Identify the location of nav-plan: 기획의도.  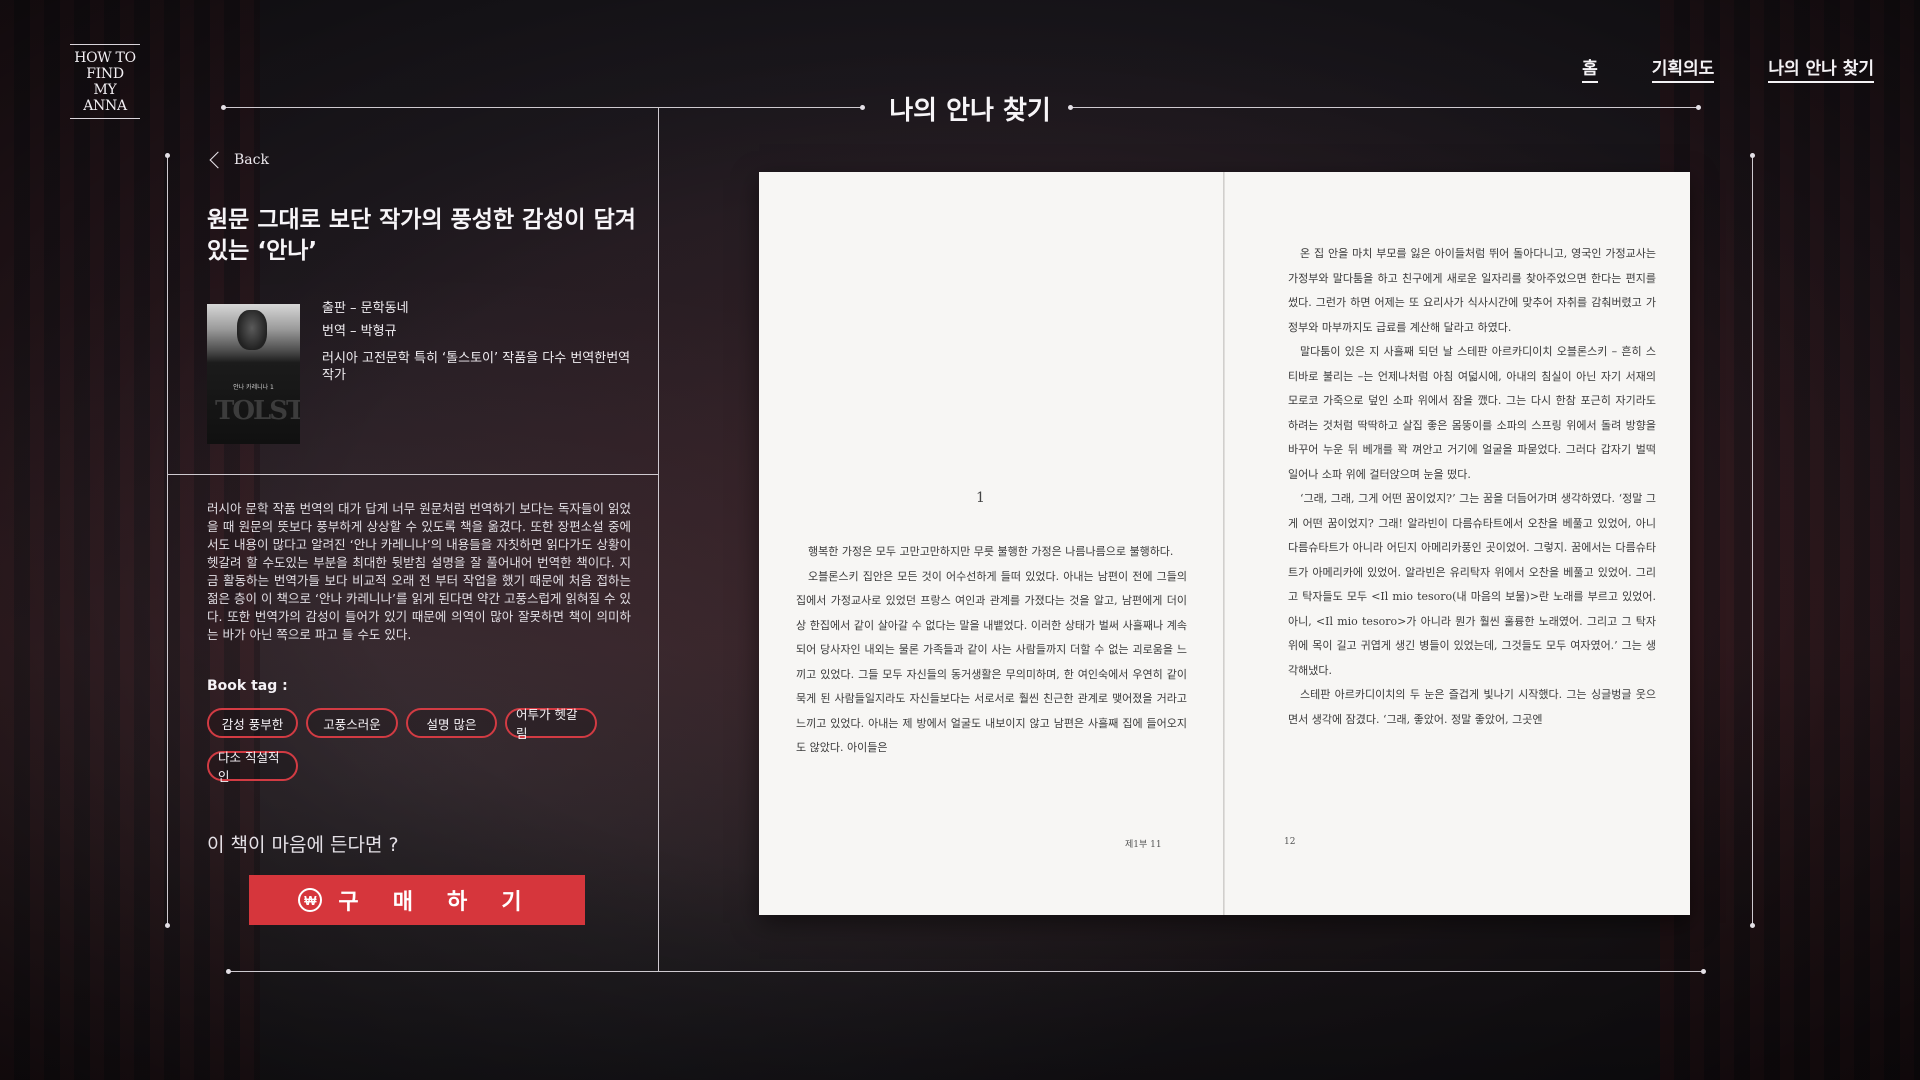
(1683, 68).